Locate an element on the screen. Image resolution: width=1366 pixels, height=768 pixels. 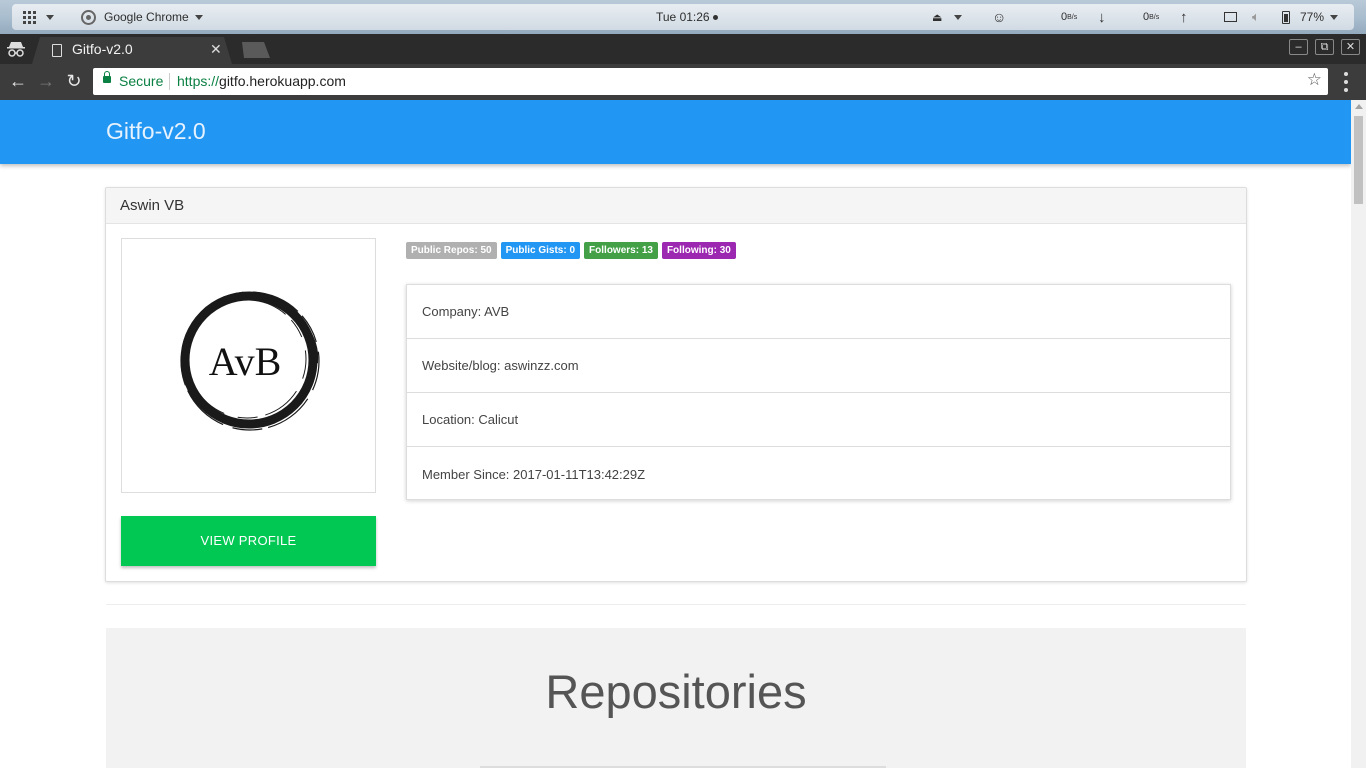
browser-tab-active: Gitfo-v2.0 ✕ is located at coordinates (132, 50).